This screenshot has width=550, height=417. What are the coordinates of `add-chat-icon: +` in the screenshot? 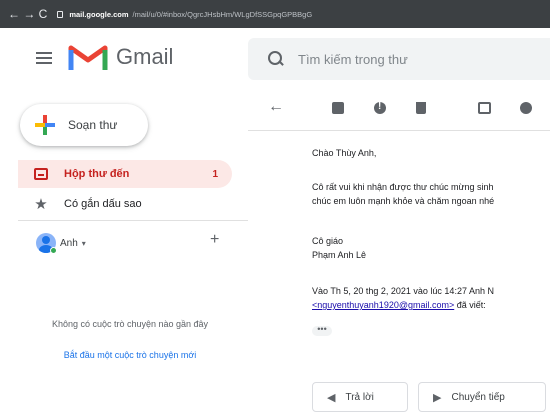 It's located at (214, 240).